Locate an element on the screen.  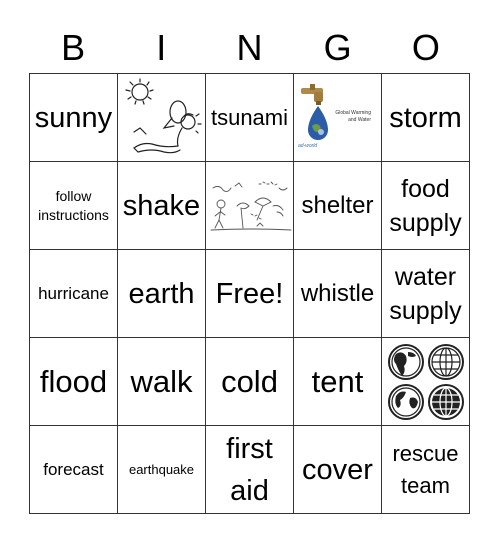
cell-label: sunny is located at coordinates (73, 117).